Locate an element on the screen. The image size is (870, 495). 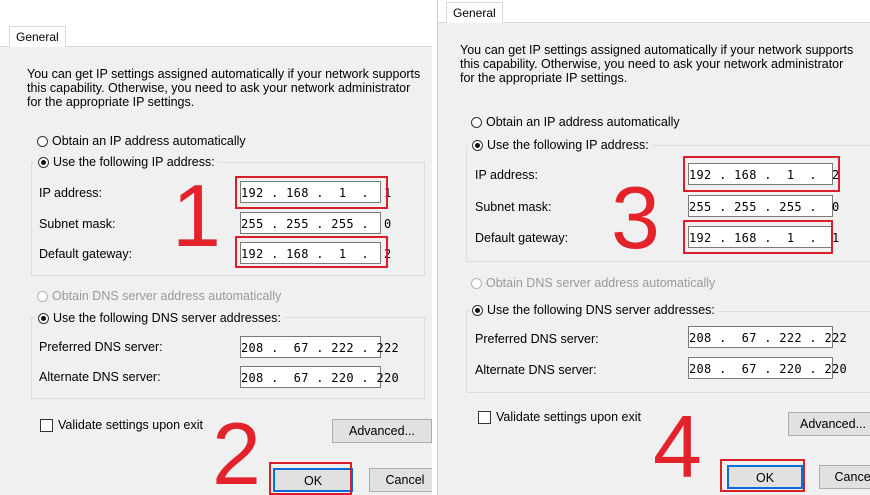
radio-use-ip: Use the following IP address: is located at coordinates (560, 145).